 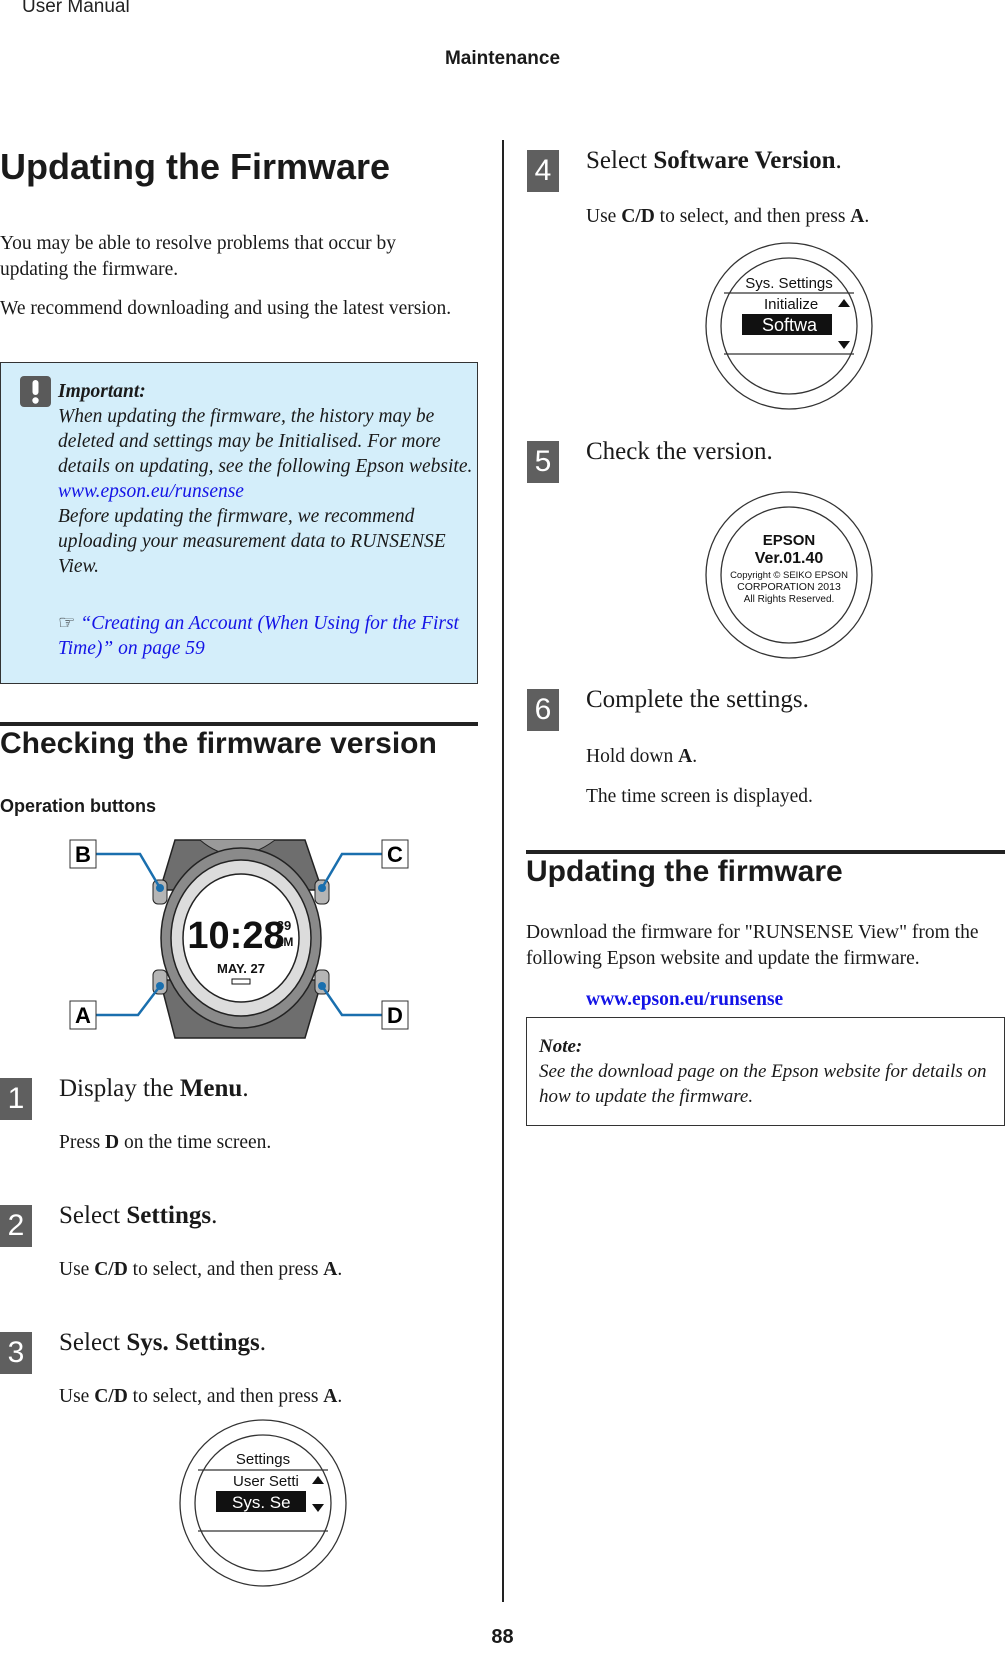 What do you see at coordinates (684, 871) in the screenshot?
I see `section-heading-updating: Updating the firmware` at bounding box center [684, 871].